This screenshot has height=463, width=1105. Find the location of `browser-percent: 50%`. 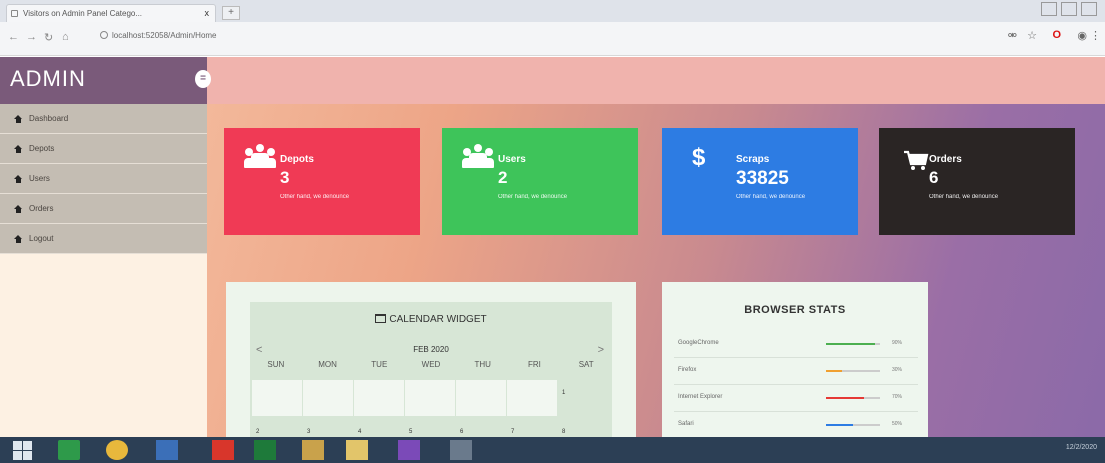

browser-percent: 50% is located at coordinates (897, 424).